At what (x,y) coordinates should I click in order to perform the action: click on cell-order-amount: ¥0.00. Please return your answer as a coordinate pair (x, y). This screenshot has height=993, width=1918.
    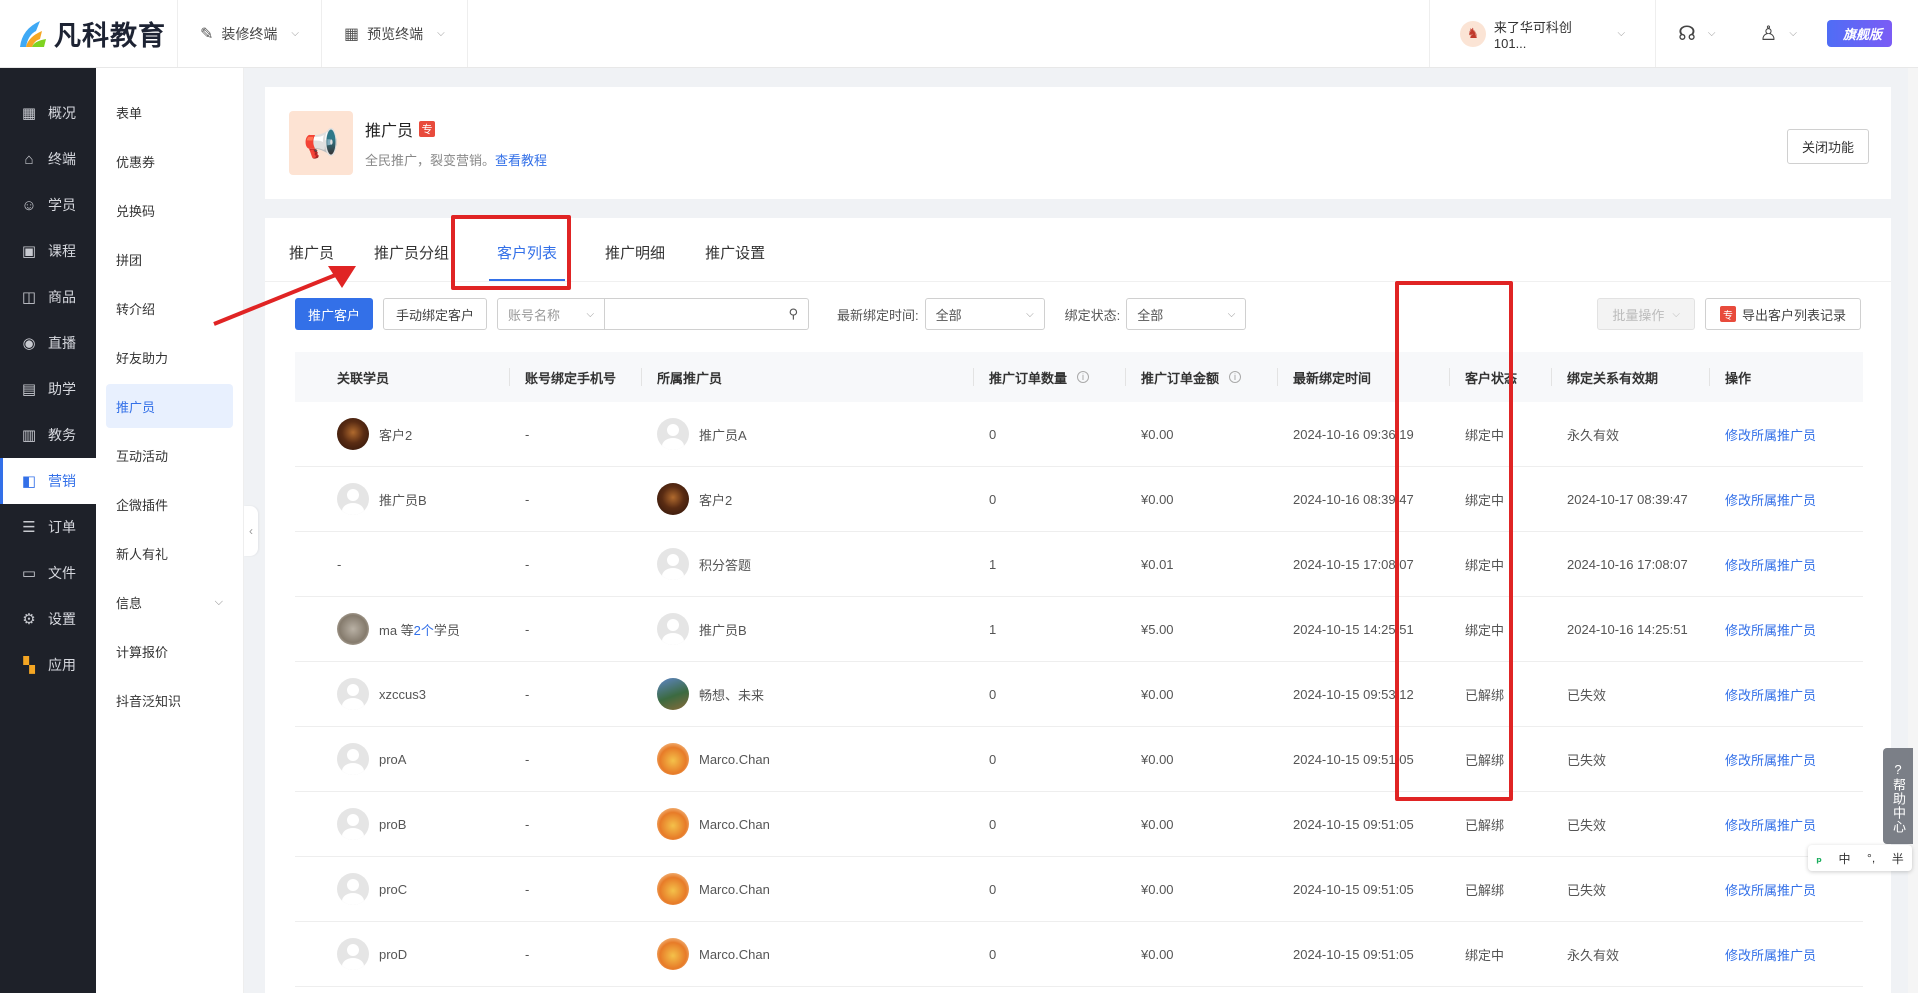
    Looking at the image, I should click on (1157, 499).